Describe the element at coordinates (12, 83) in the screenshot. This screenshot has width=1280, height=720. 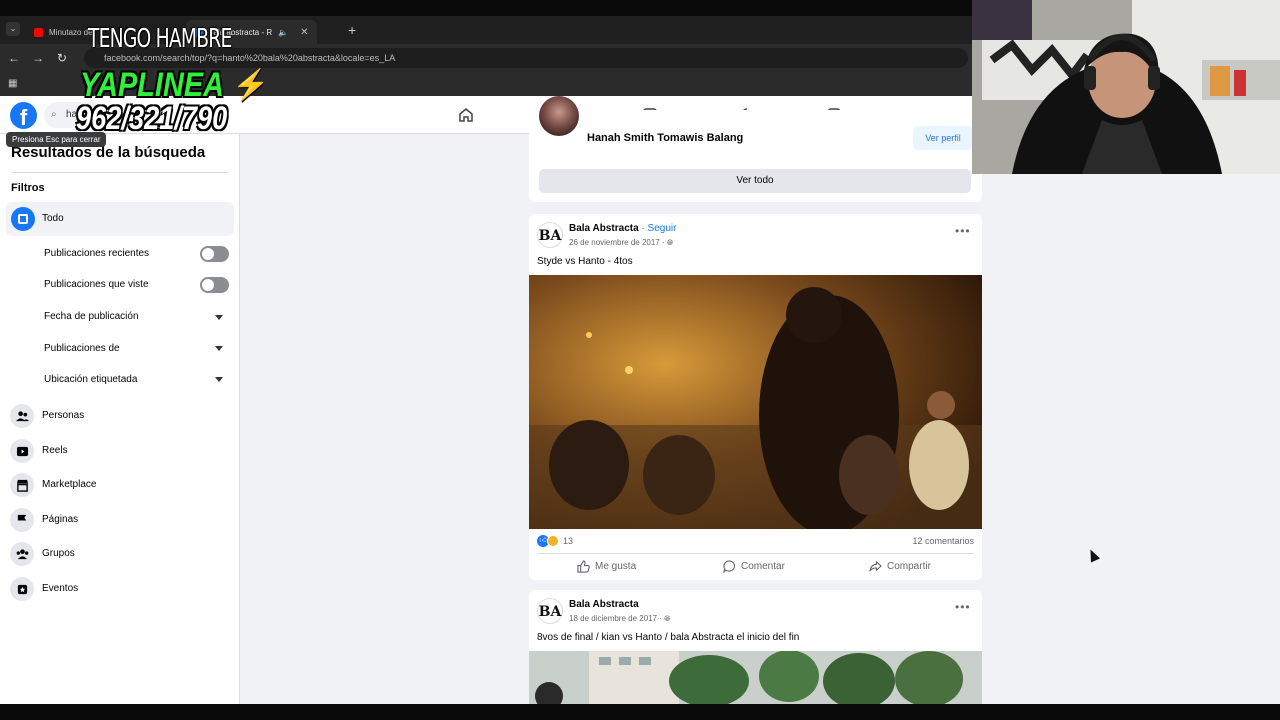
I see `apps-grid-icon: ▦` at that location.